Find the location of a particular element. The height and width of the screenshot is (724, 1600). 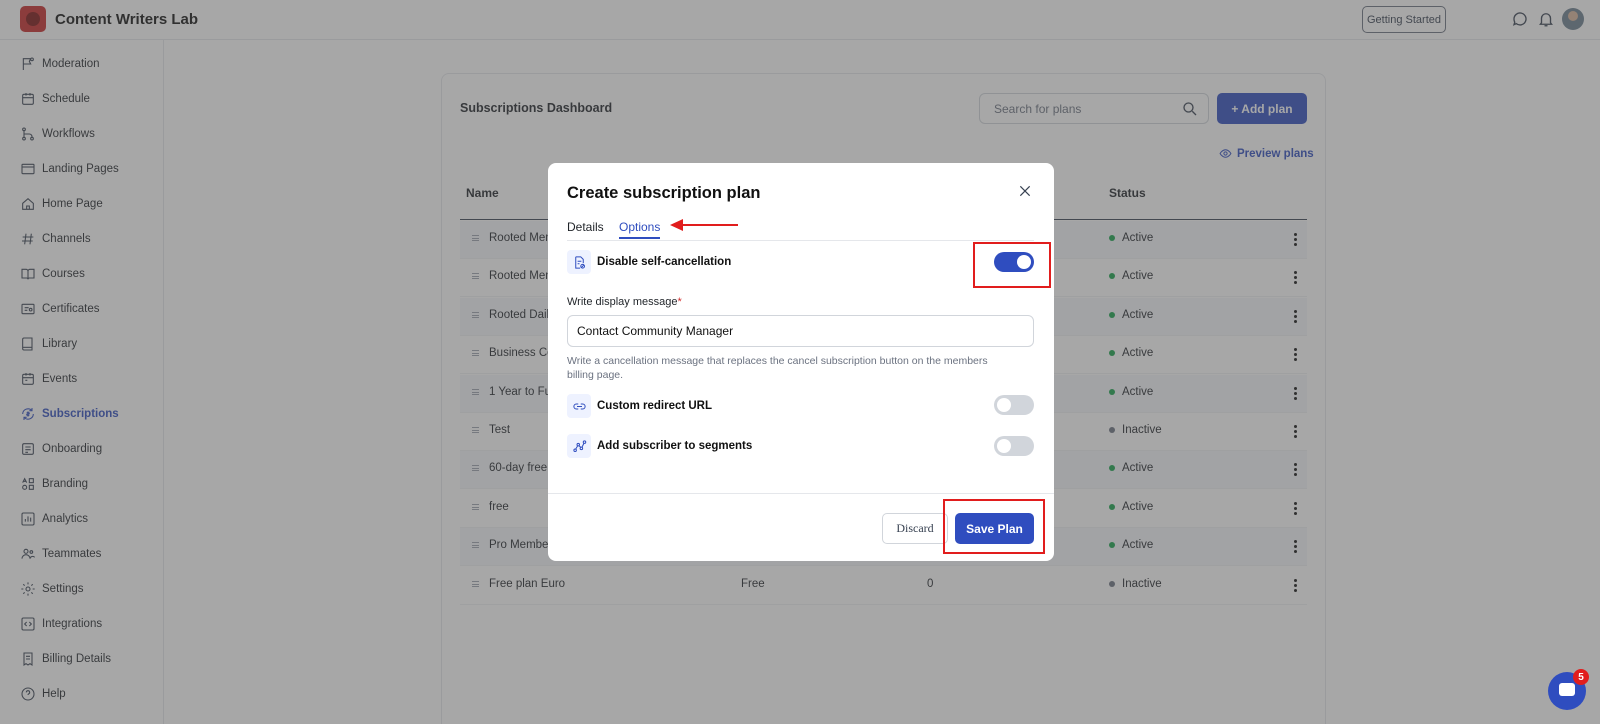

chat-badge: 5 is located at coordinates (1581, 677).